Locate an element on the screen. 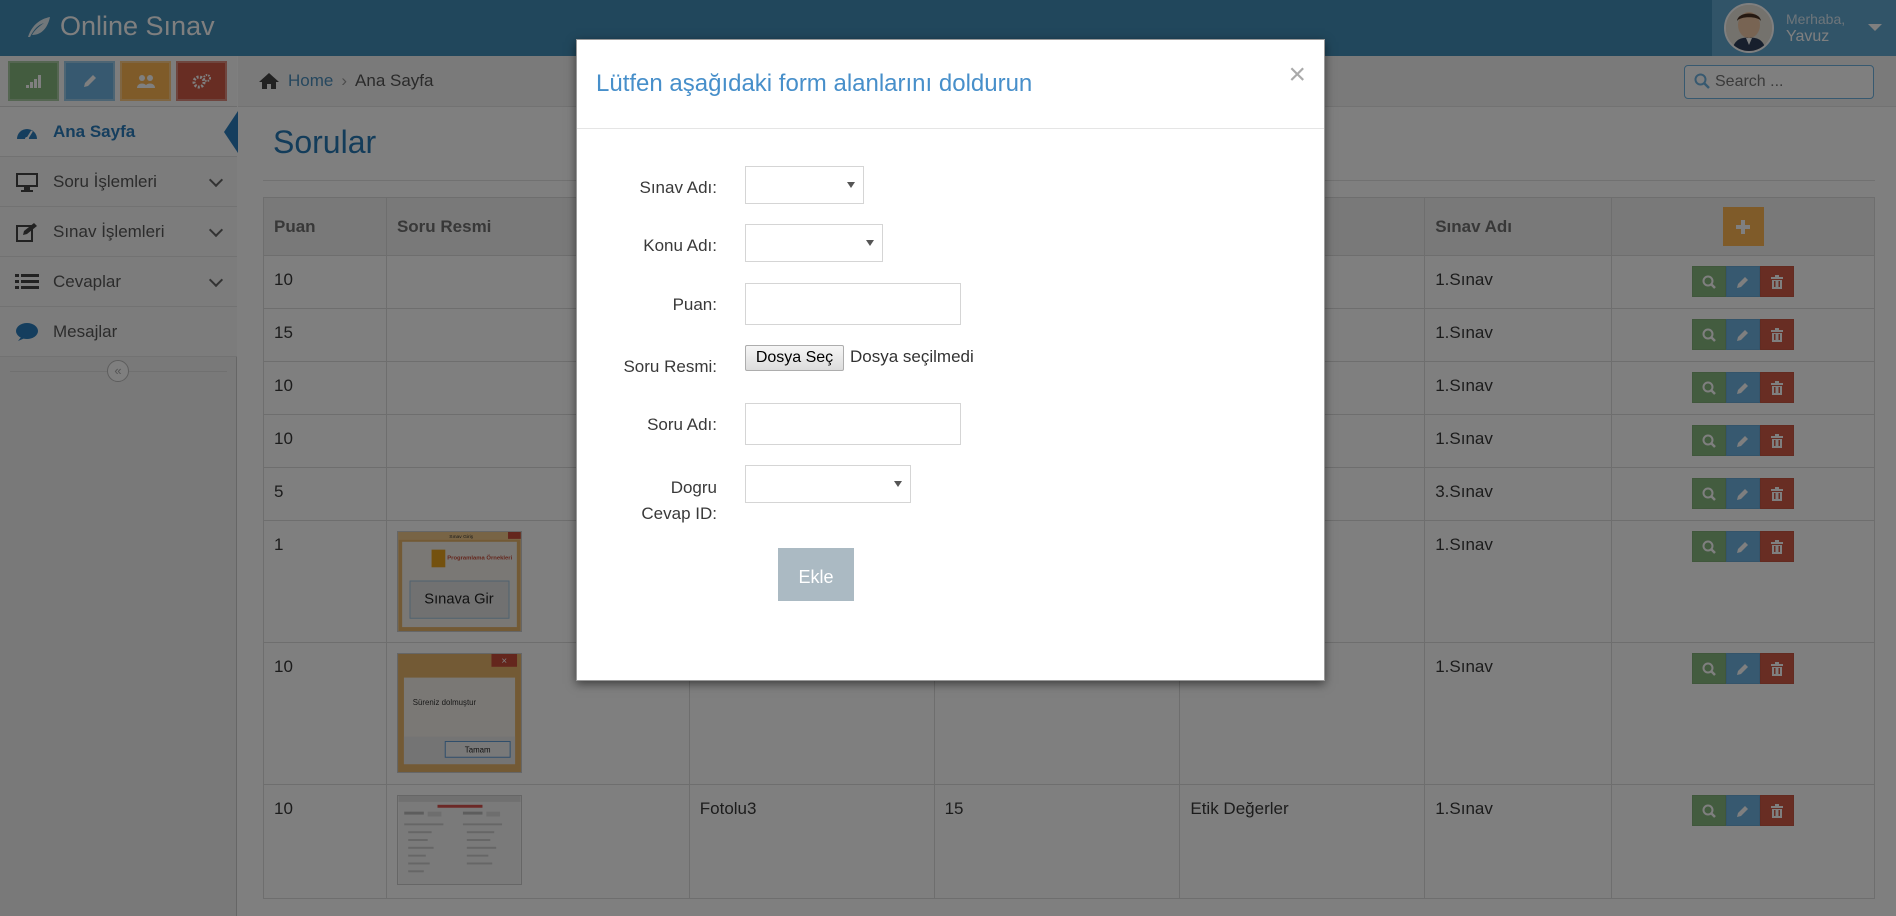  puan-input is located at coordinates (853, 304).